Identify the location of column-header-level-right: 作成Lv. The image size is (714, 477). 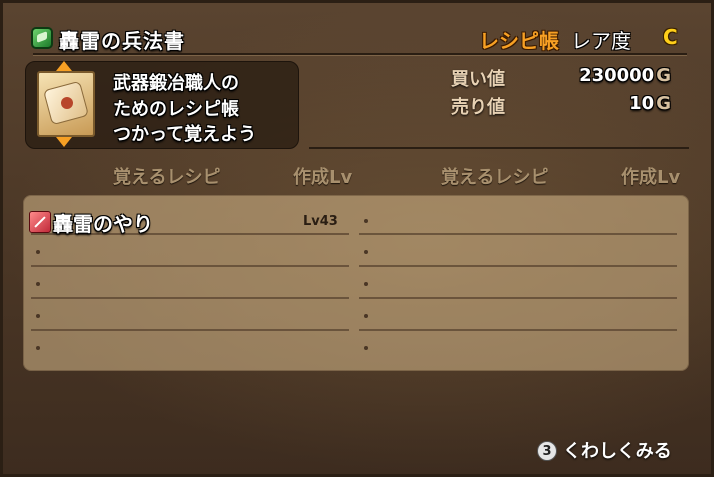
(651, 177).